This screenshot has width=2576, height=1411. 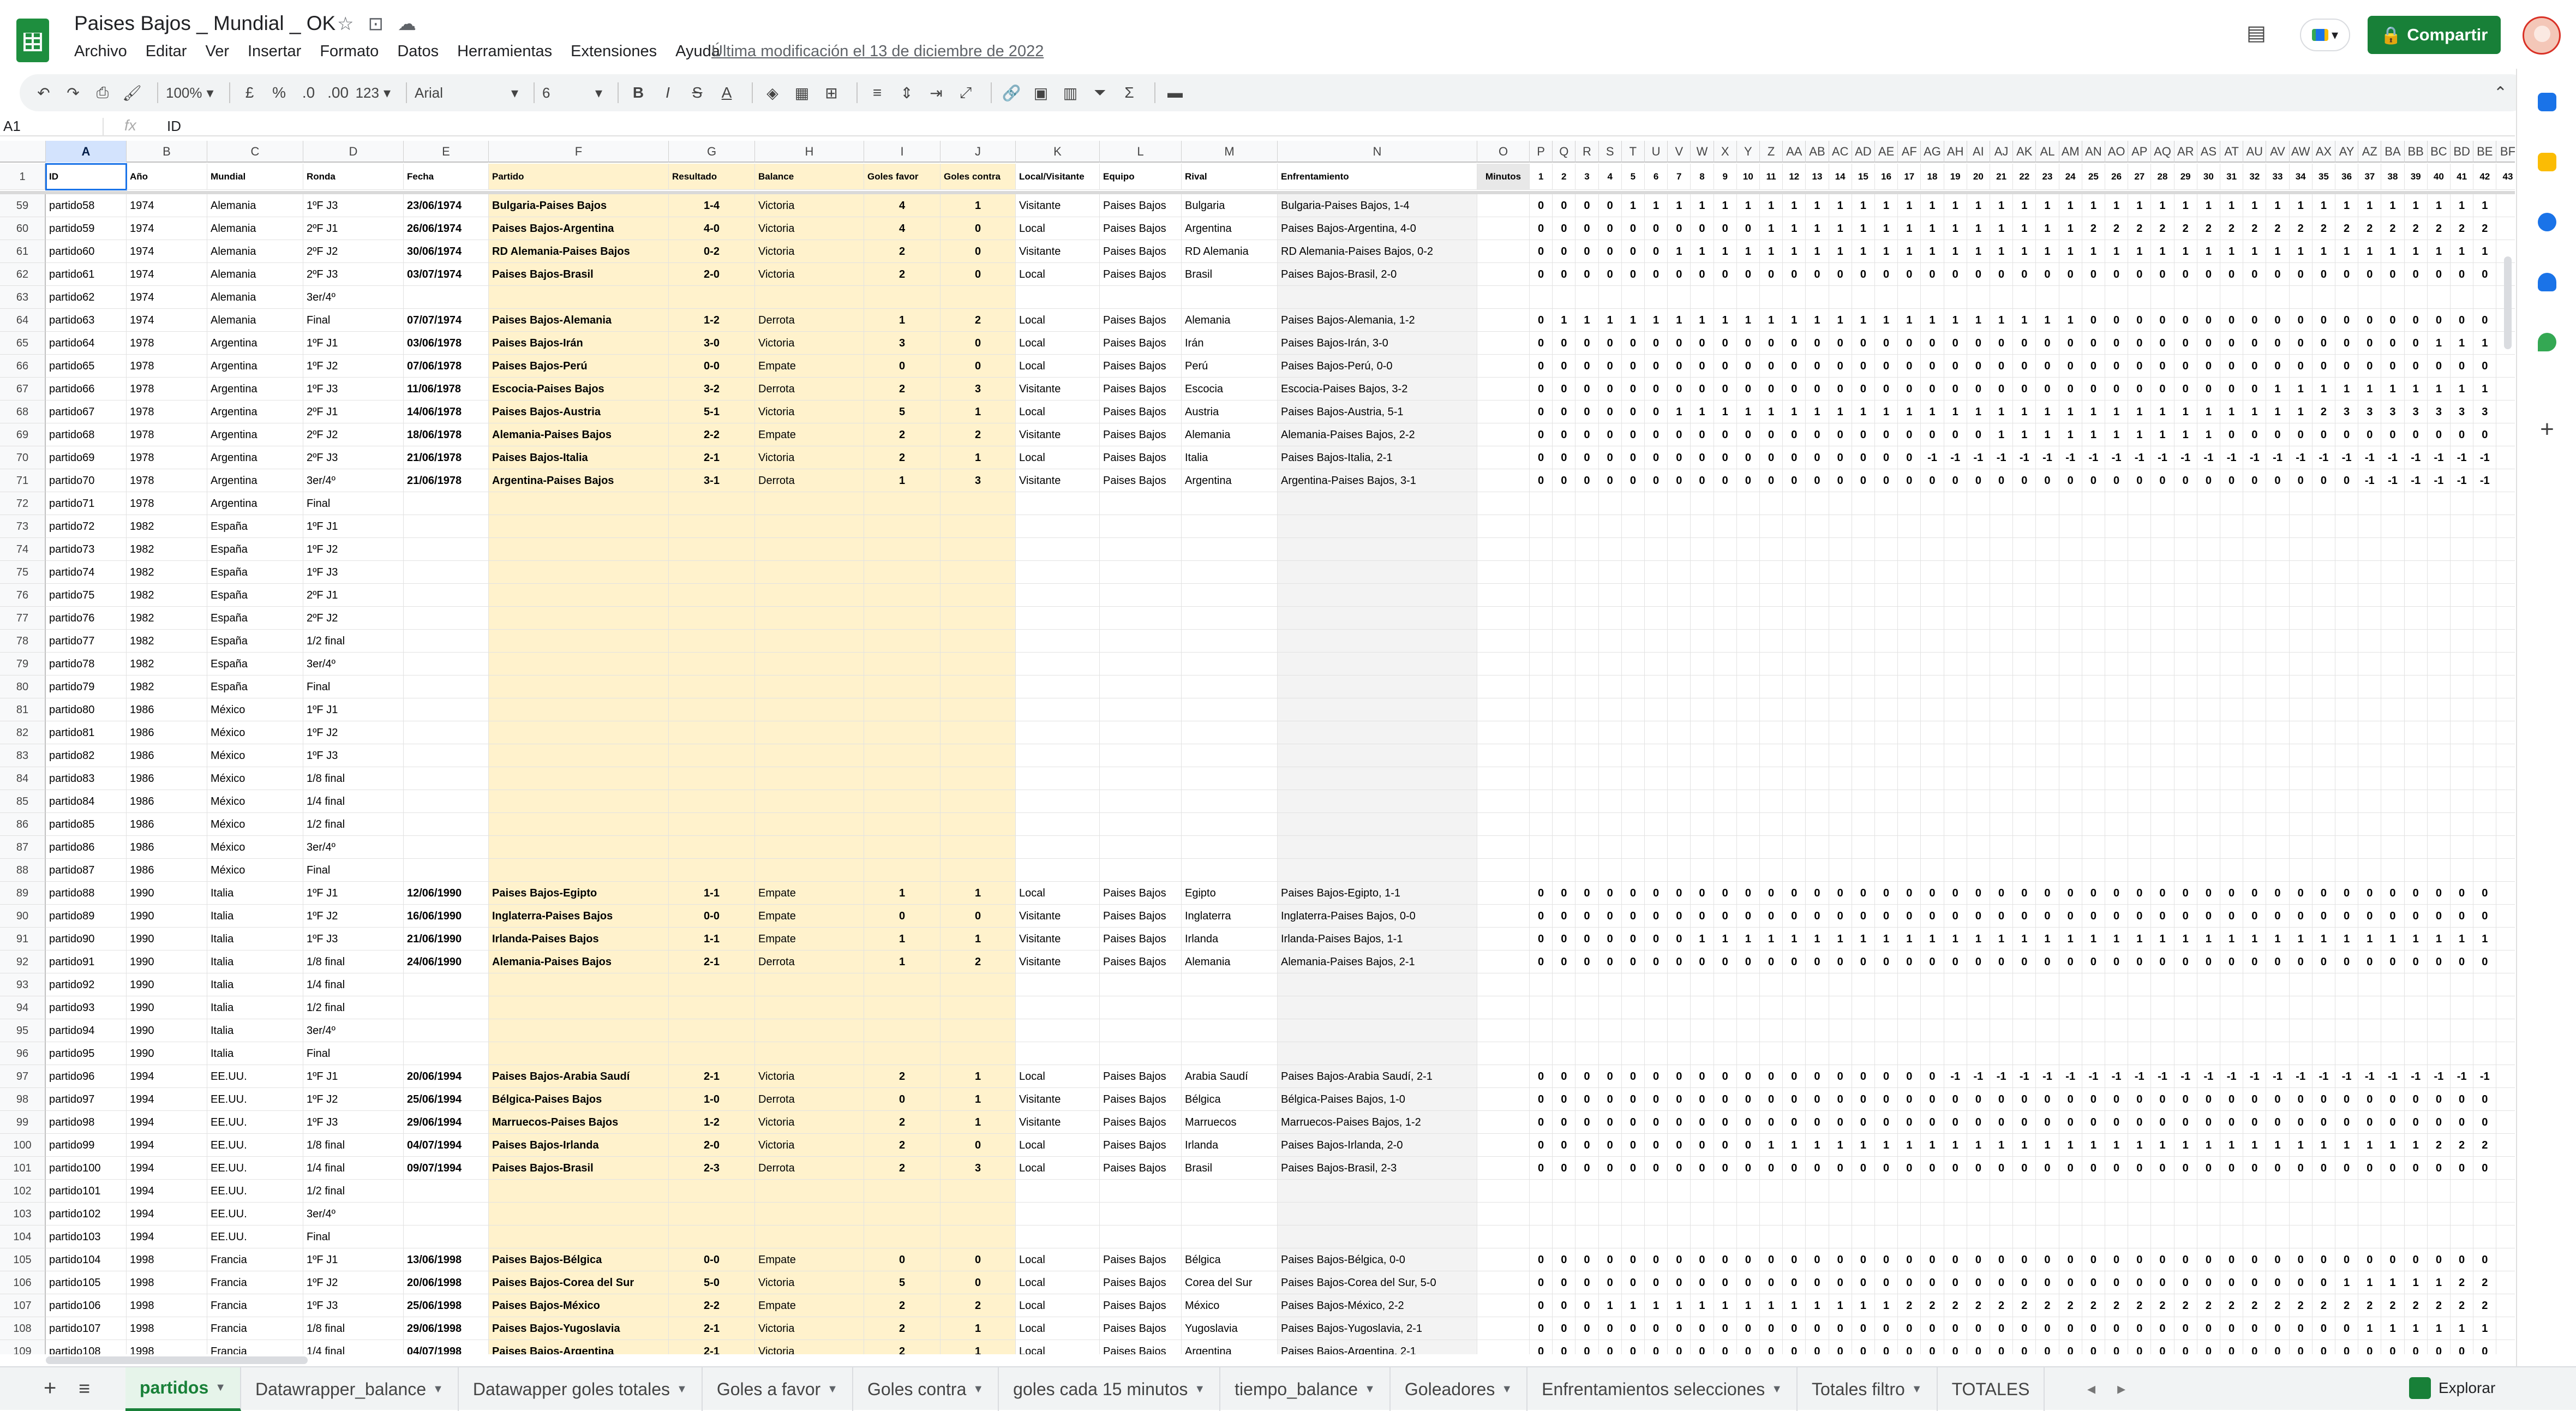 I want to click on data-cell: partido74, so click(x=87, y=572).